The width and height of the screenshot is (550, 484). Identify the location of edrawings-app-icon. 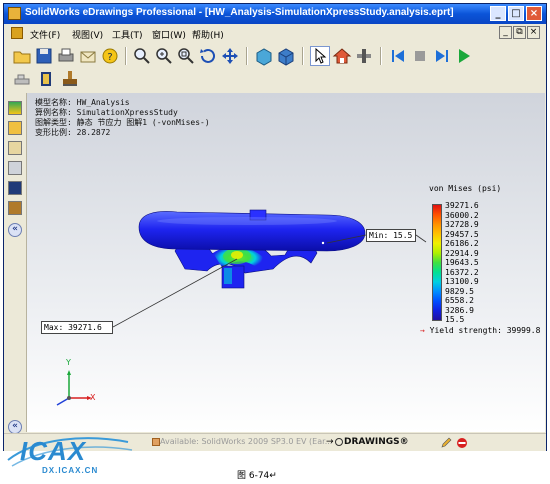
(14, 13).